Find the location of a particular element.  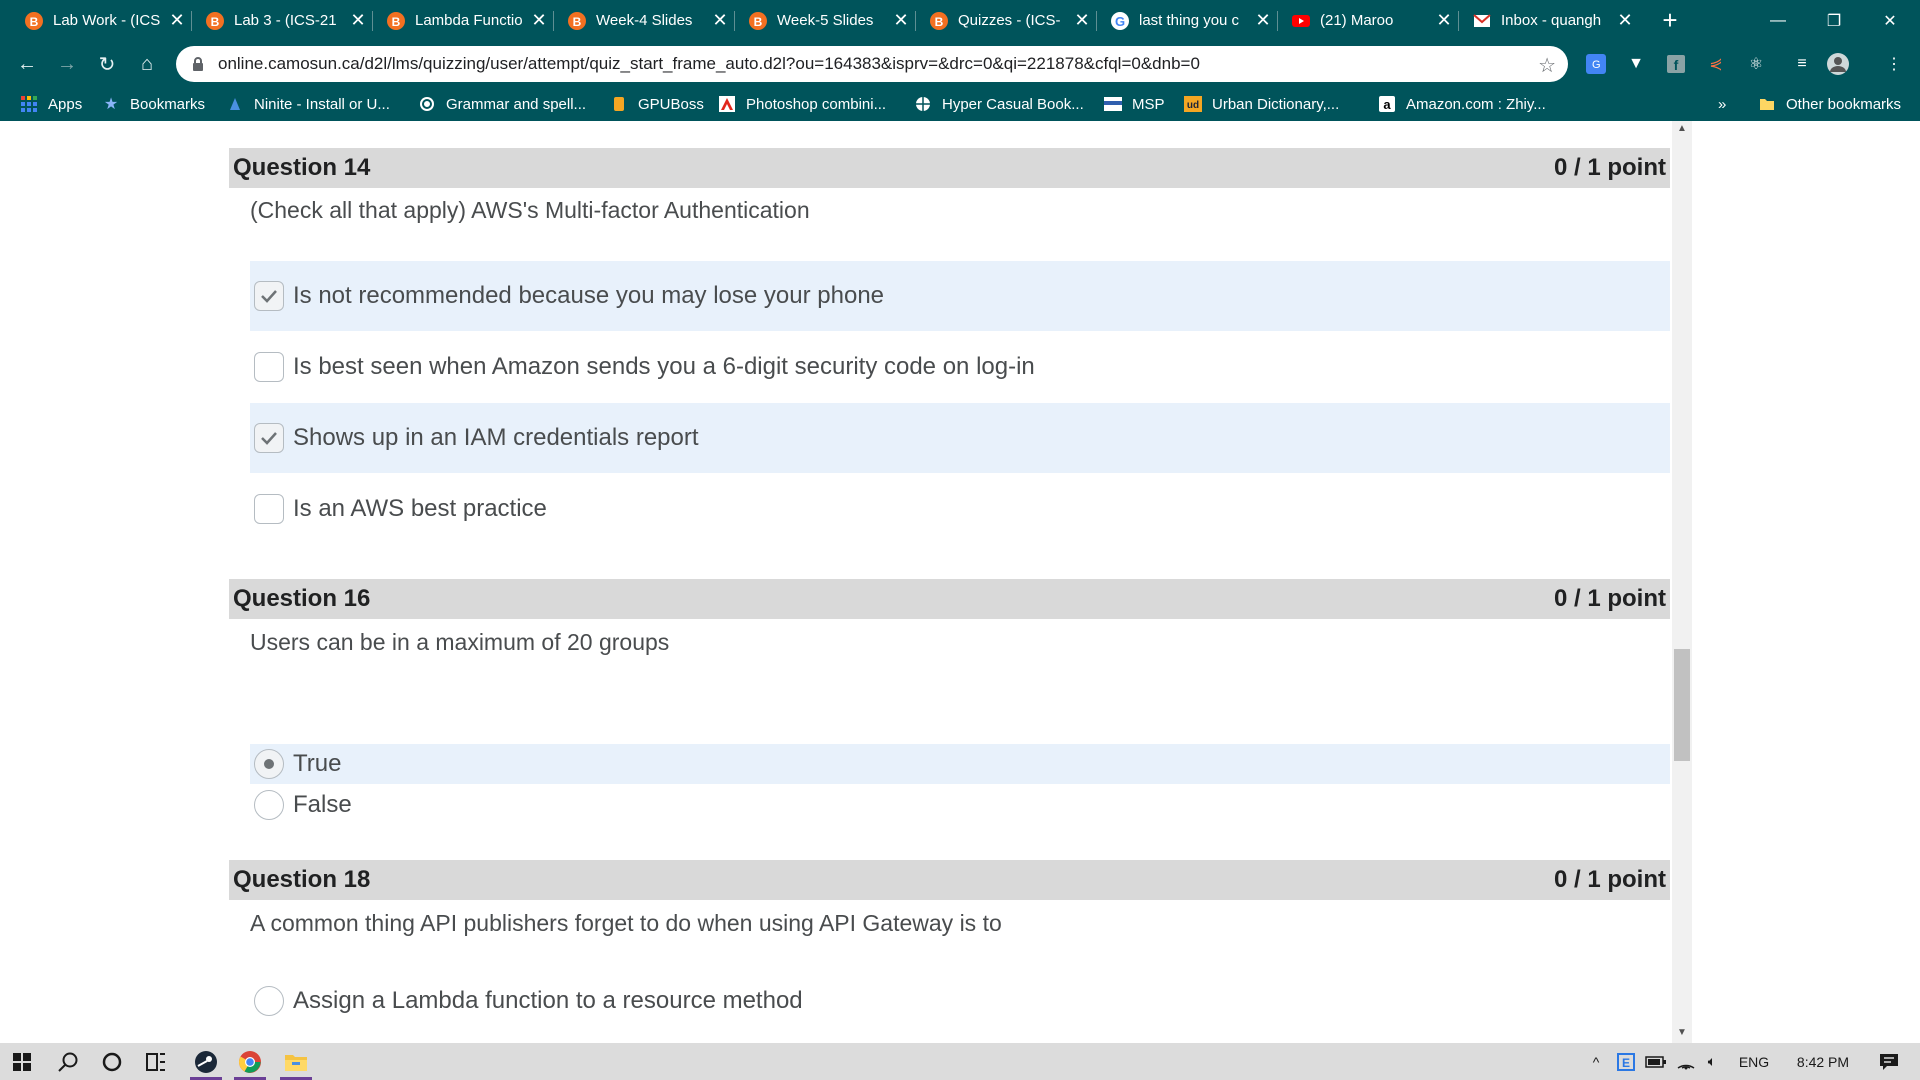

profile-avatar is located at coordinates (1838, 64).